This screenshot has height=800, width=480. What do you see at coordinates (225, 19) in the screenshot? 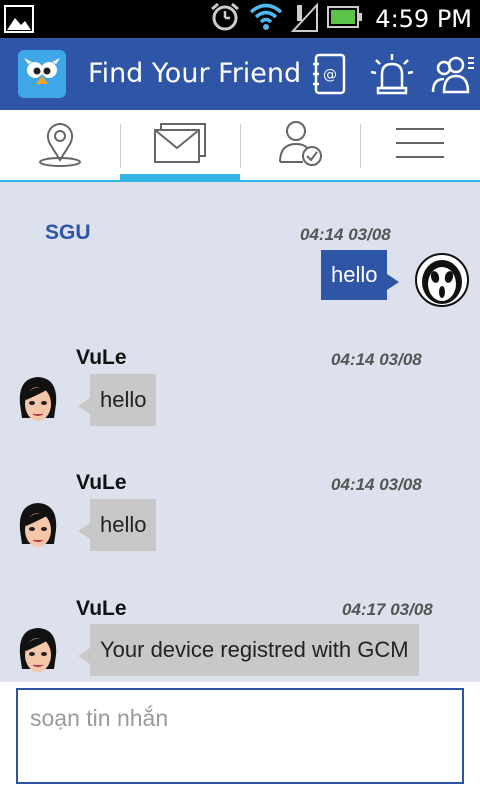
I see `alarm-icon` at bounding box center [225, 19].